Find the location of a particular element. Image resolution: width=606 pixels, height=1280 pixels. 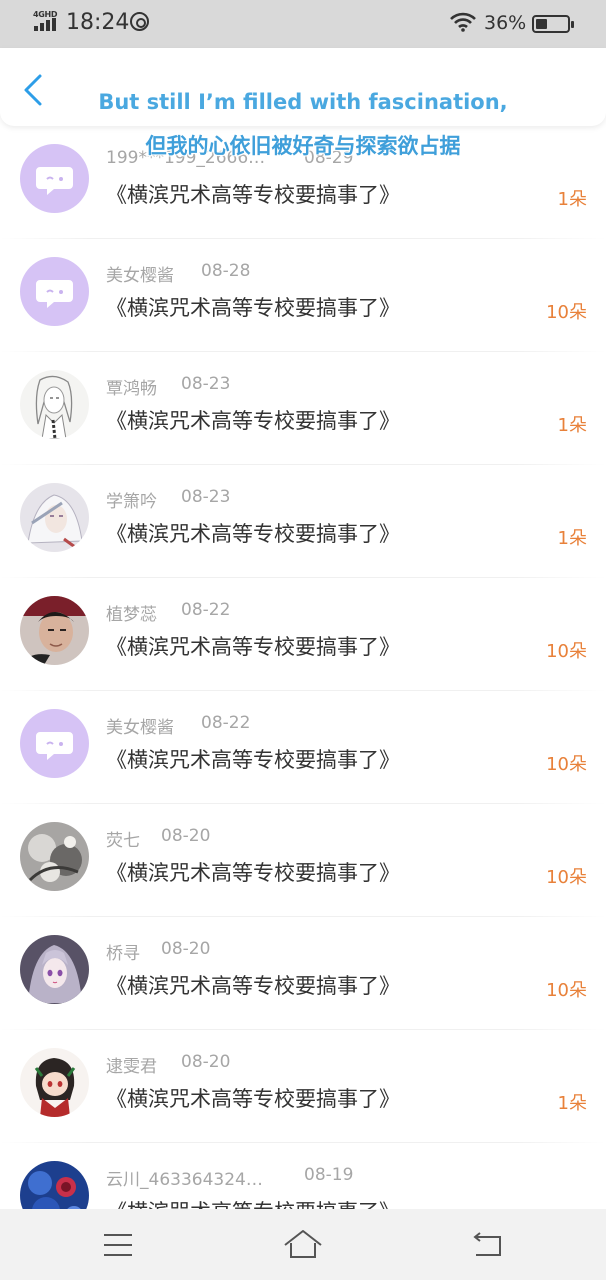

list-item: 美女樱酱 08-22 《横滨咒术高等专校要搞事了》 10朵 is located at coordinates (303, 747).